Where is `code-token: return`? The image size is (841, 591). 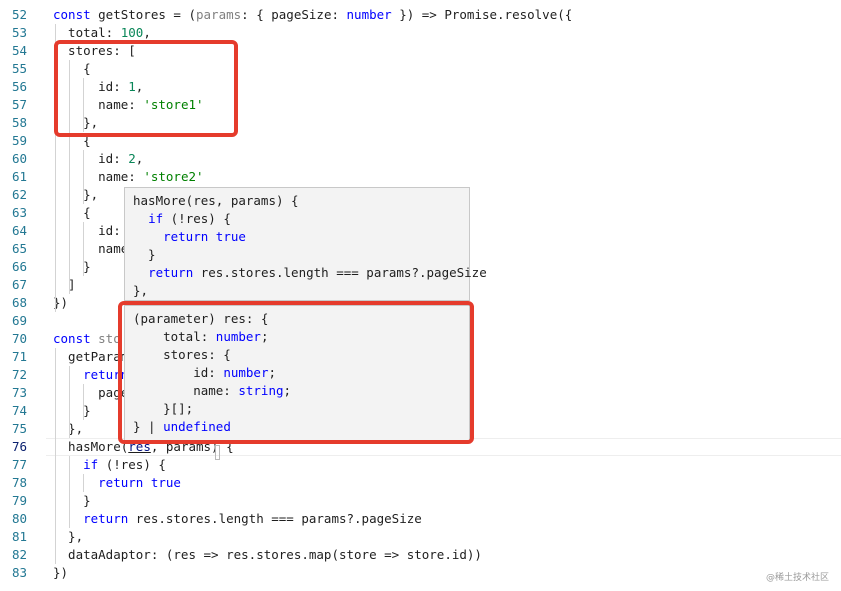
code-token: return is located at coordinates (171, 272).